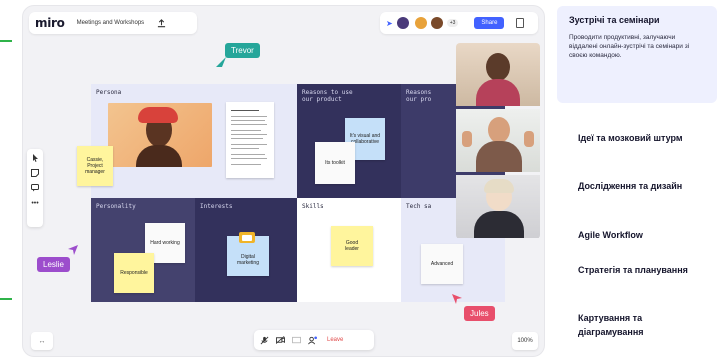 The height and width of the screenshot is (360, 717). I want to click on thumb-left, so click(467, 139).